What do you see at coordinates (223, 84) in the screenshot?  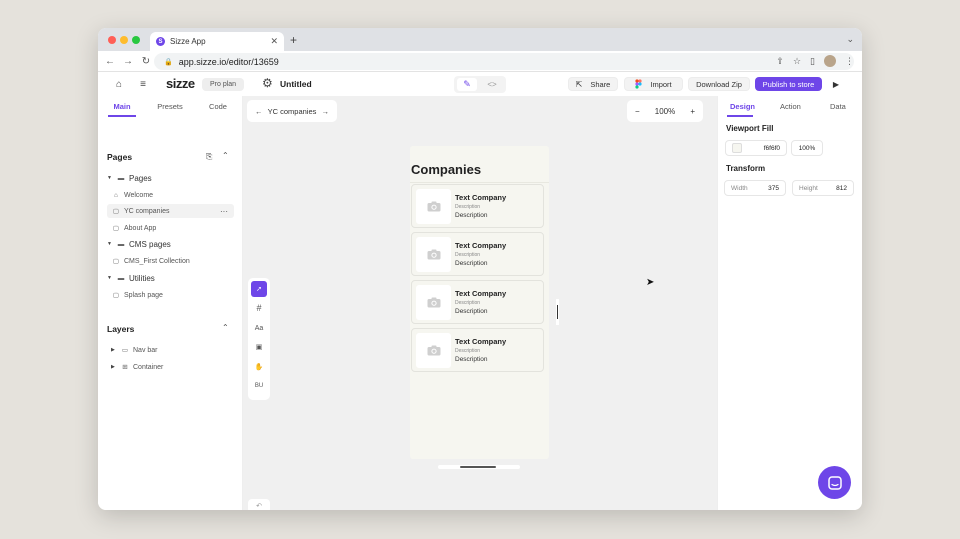 I see `plan-badge: Pro plan` at bounding box center [223, 84].